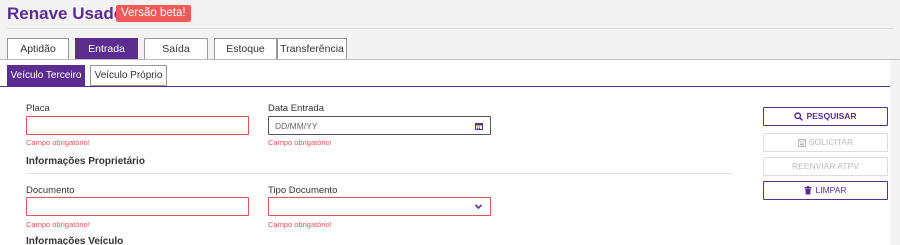 The image size is (900, 245). I want to click on placa-error: Campo obrigatório!, so click(58, 142).